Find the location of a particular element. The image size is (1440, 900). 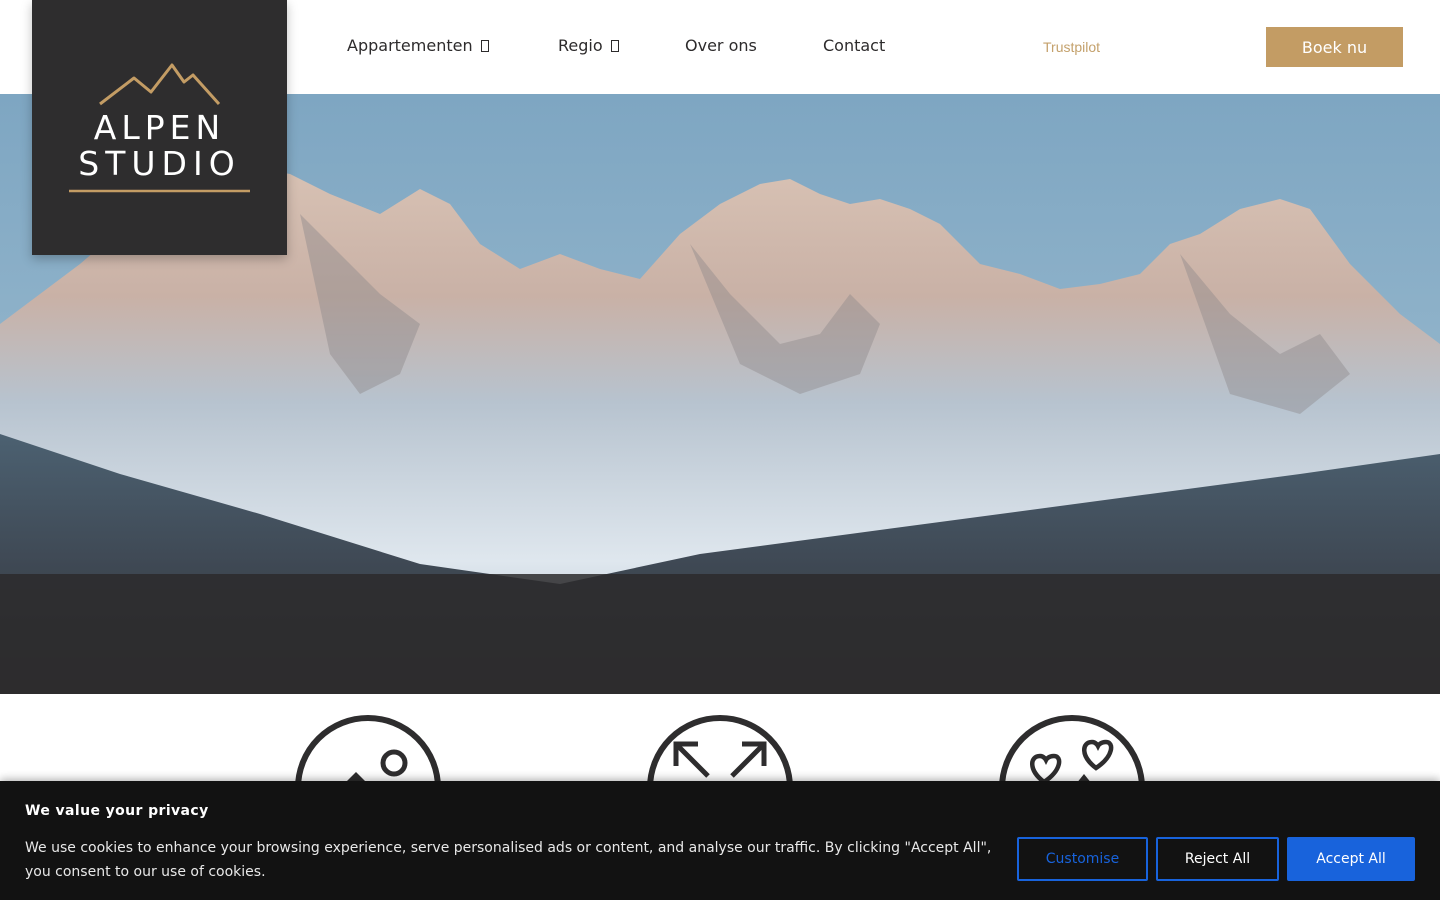

nav-item-label: Over ons is located at coordinates (721, 45).